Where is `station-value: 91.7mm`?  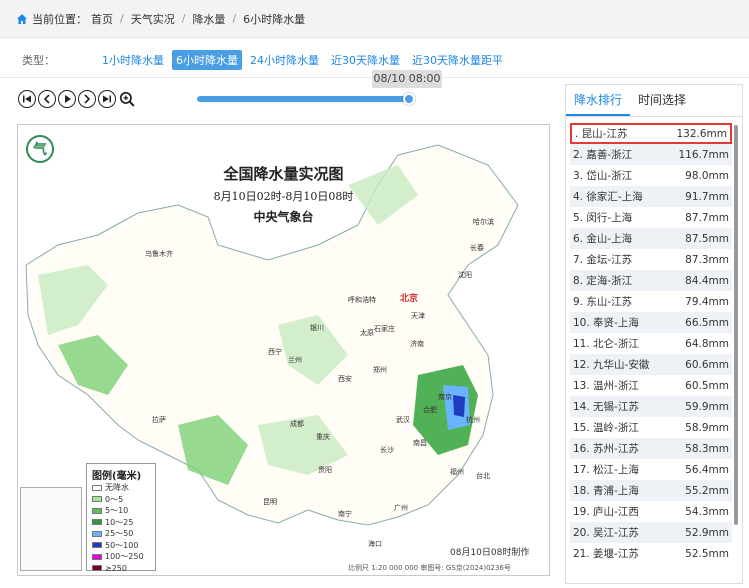
station-value: 91.7mm is located at coordinates (707, 196).